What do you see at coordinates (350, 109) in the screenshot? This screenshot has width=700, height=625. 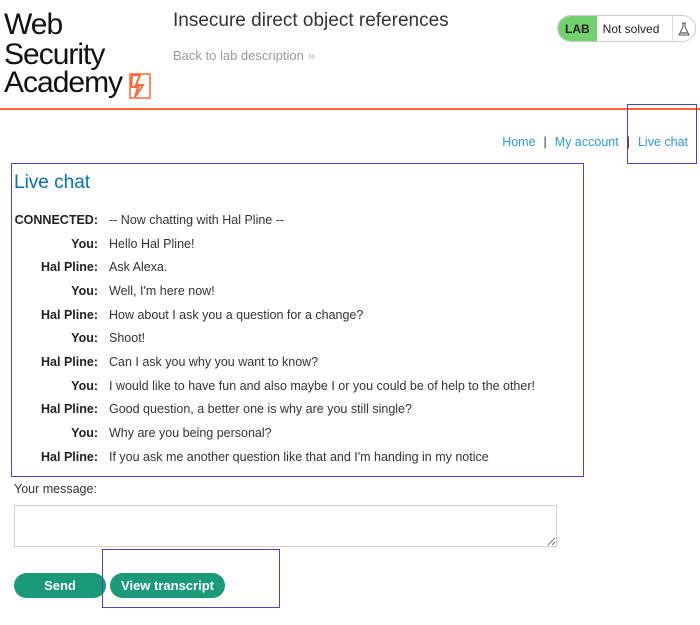 I see `header-divider` at bounding box center [350, 109].